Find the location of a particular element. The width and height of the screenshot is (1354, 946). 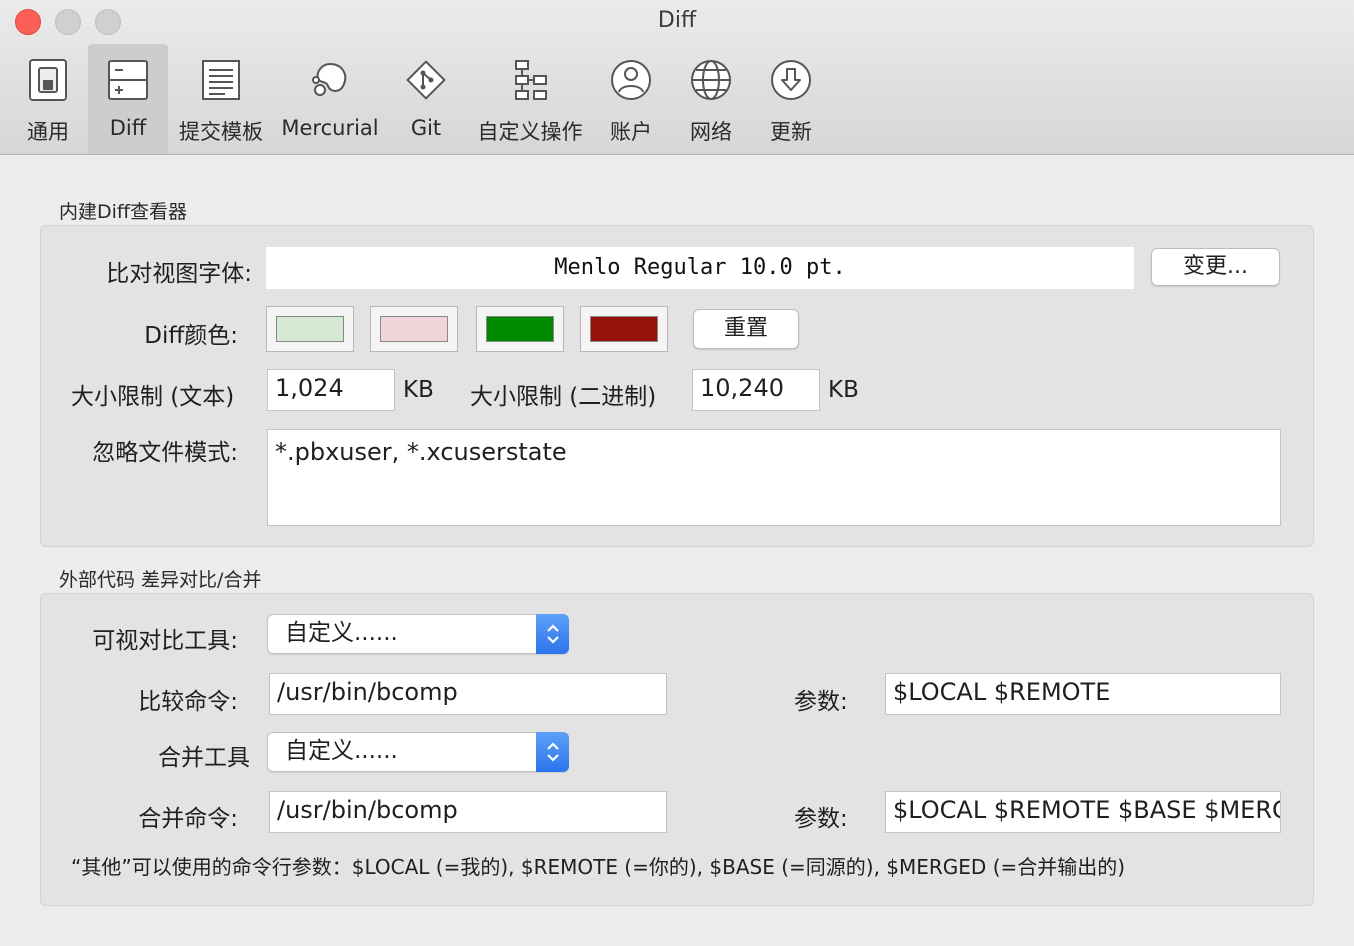

removed-text-color-well is located at coordinates (624, 329).